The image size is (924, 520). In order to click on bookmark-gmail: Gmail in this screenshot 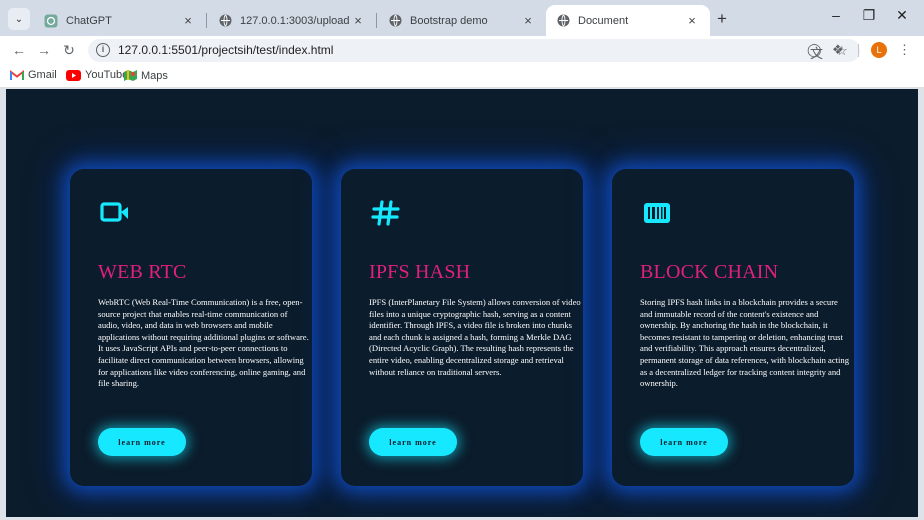, I will do `click(33, 75)`.